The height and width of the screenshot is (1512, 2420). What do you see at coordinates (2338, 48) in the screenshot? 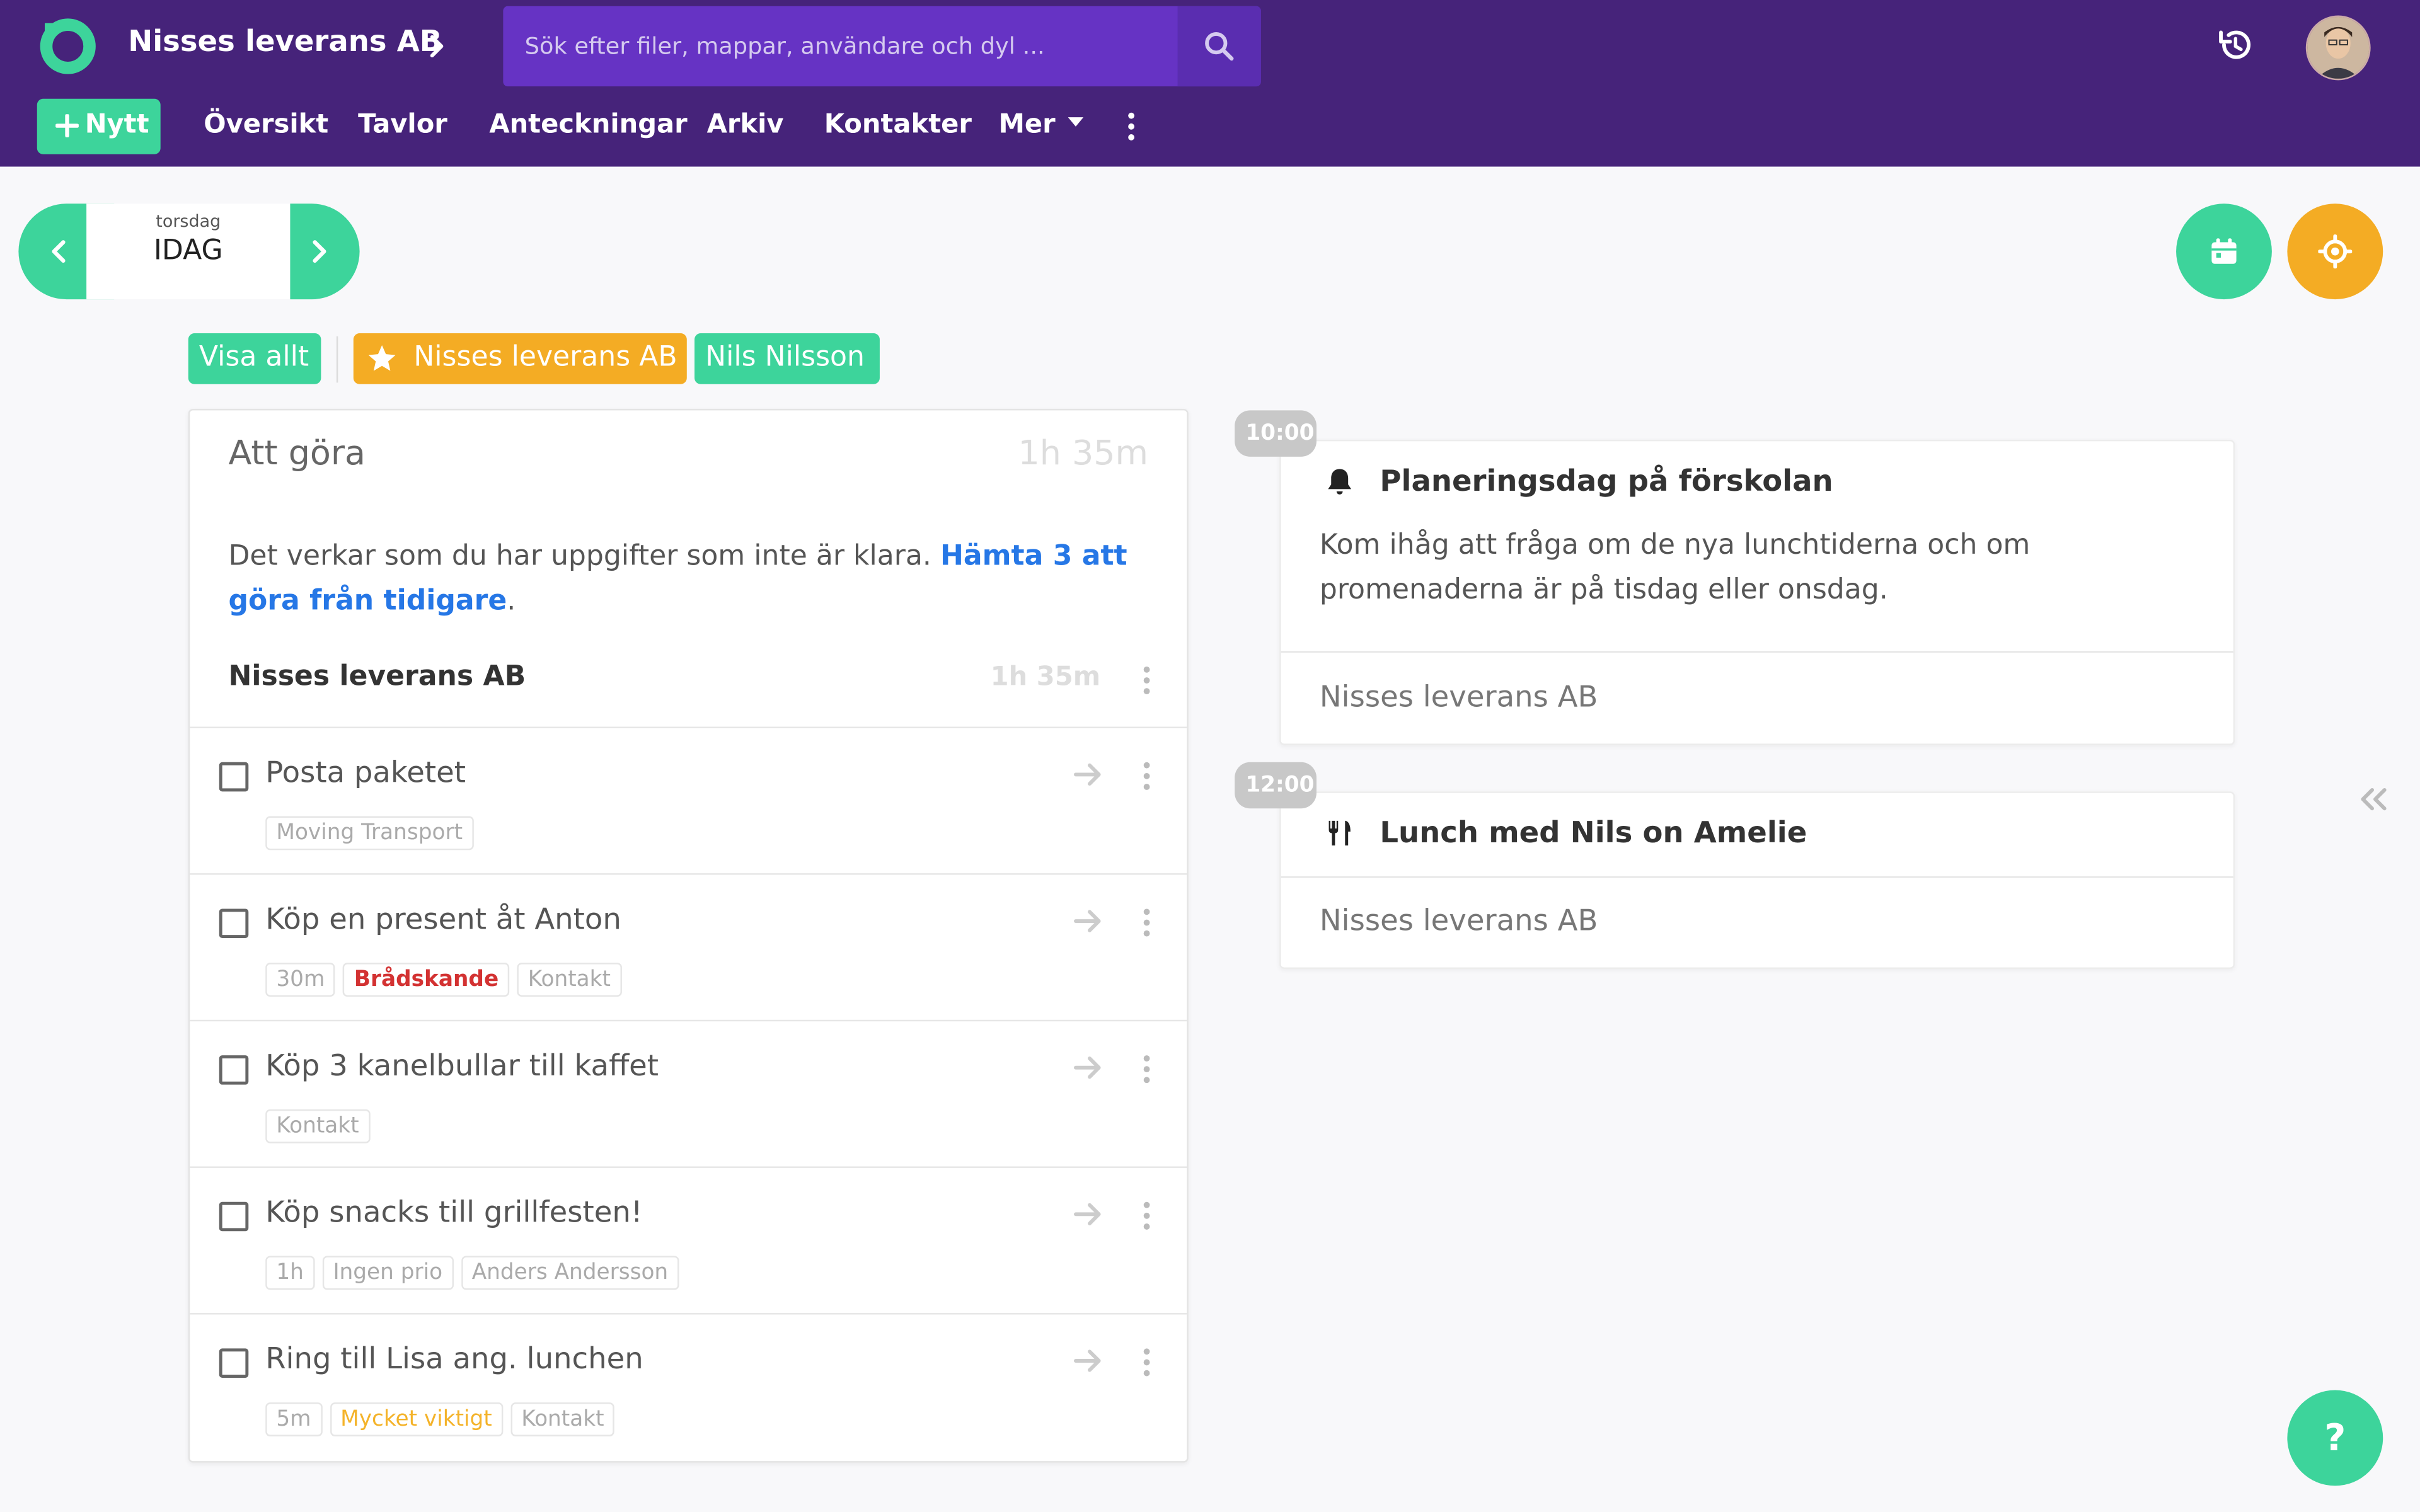
I see `user-avatar` at bounding box center [2338, 48].